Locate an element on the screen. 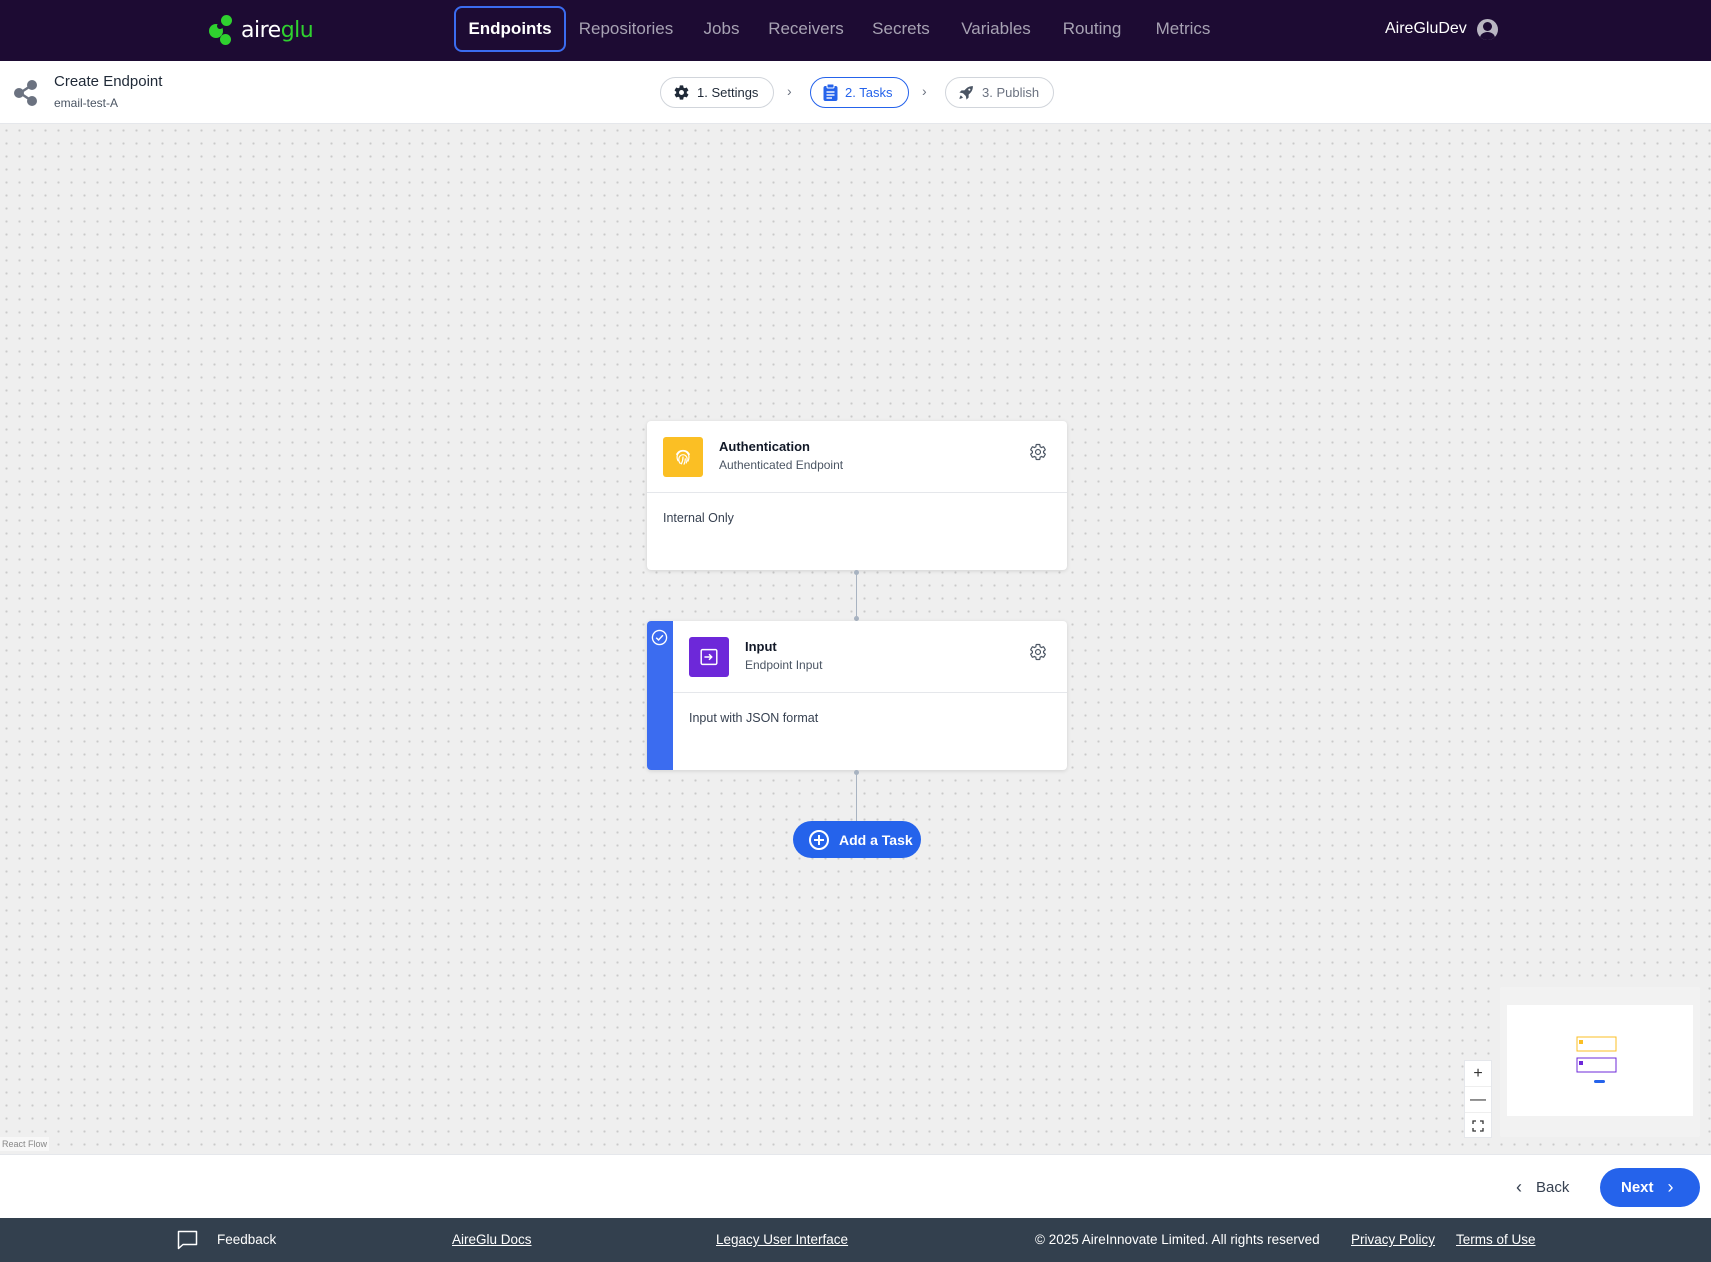 The height and width of the screenshot is (1262, 1711). step-publish-label: 3. Publish is located at coordinates (1011, 92).